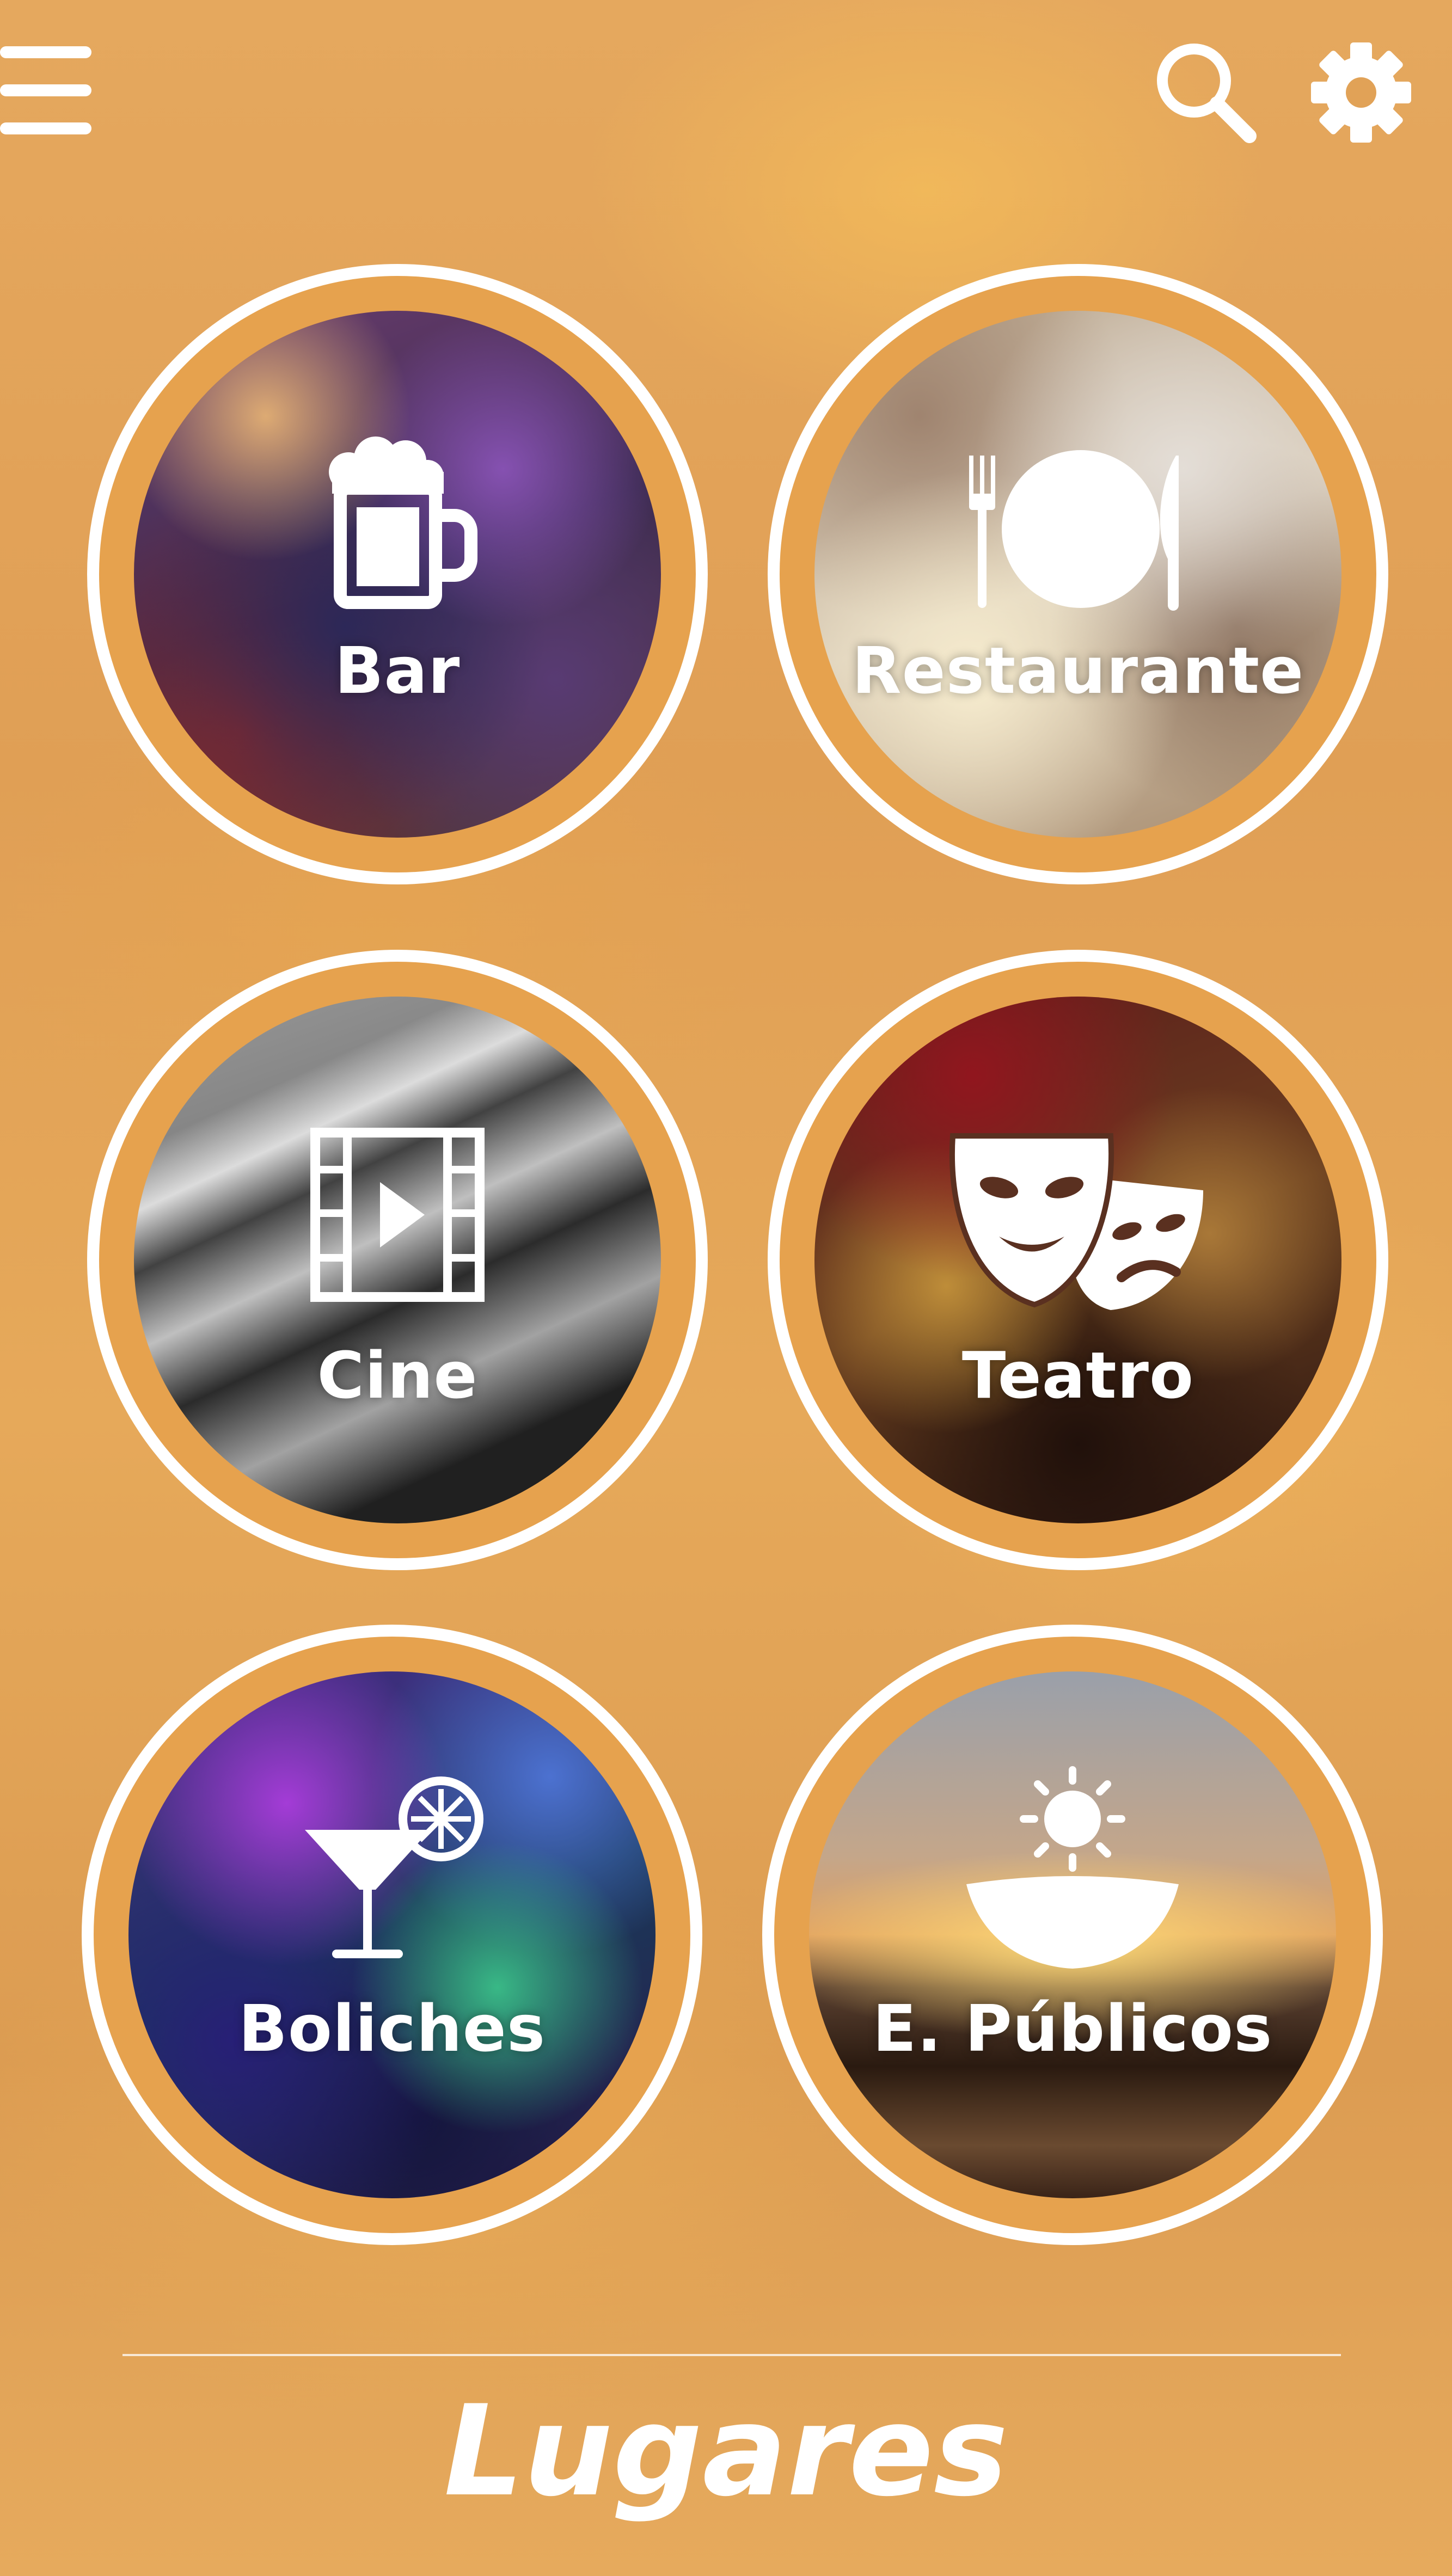  What do you see at coordinates (1078, 533) in the screenshot?
I see `plate-cutlery-icon` at bounding box center [1078, 533].